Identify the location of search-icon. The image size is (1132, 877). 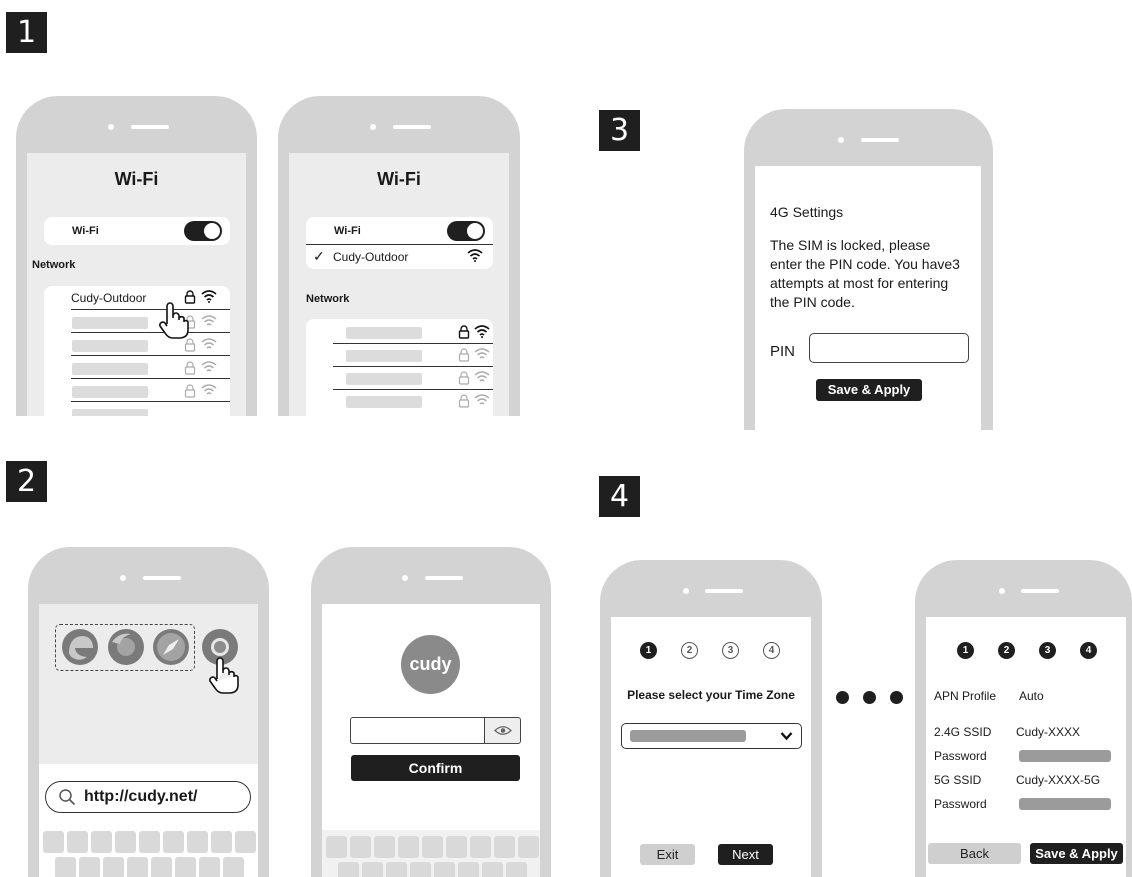
(67, 797).